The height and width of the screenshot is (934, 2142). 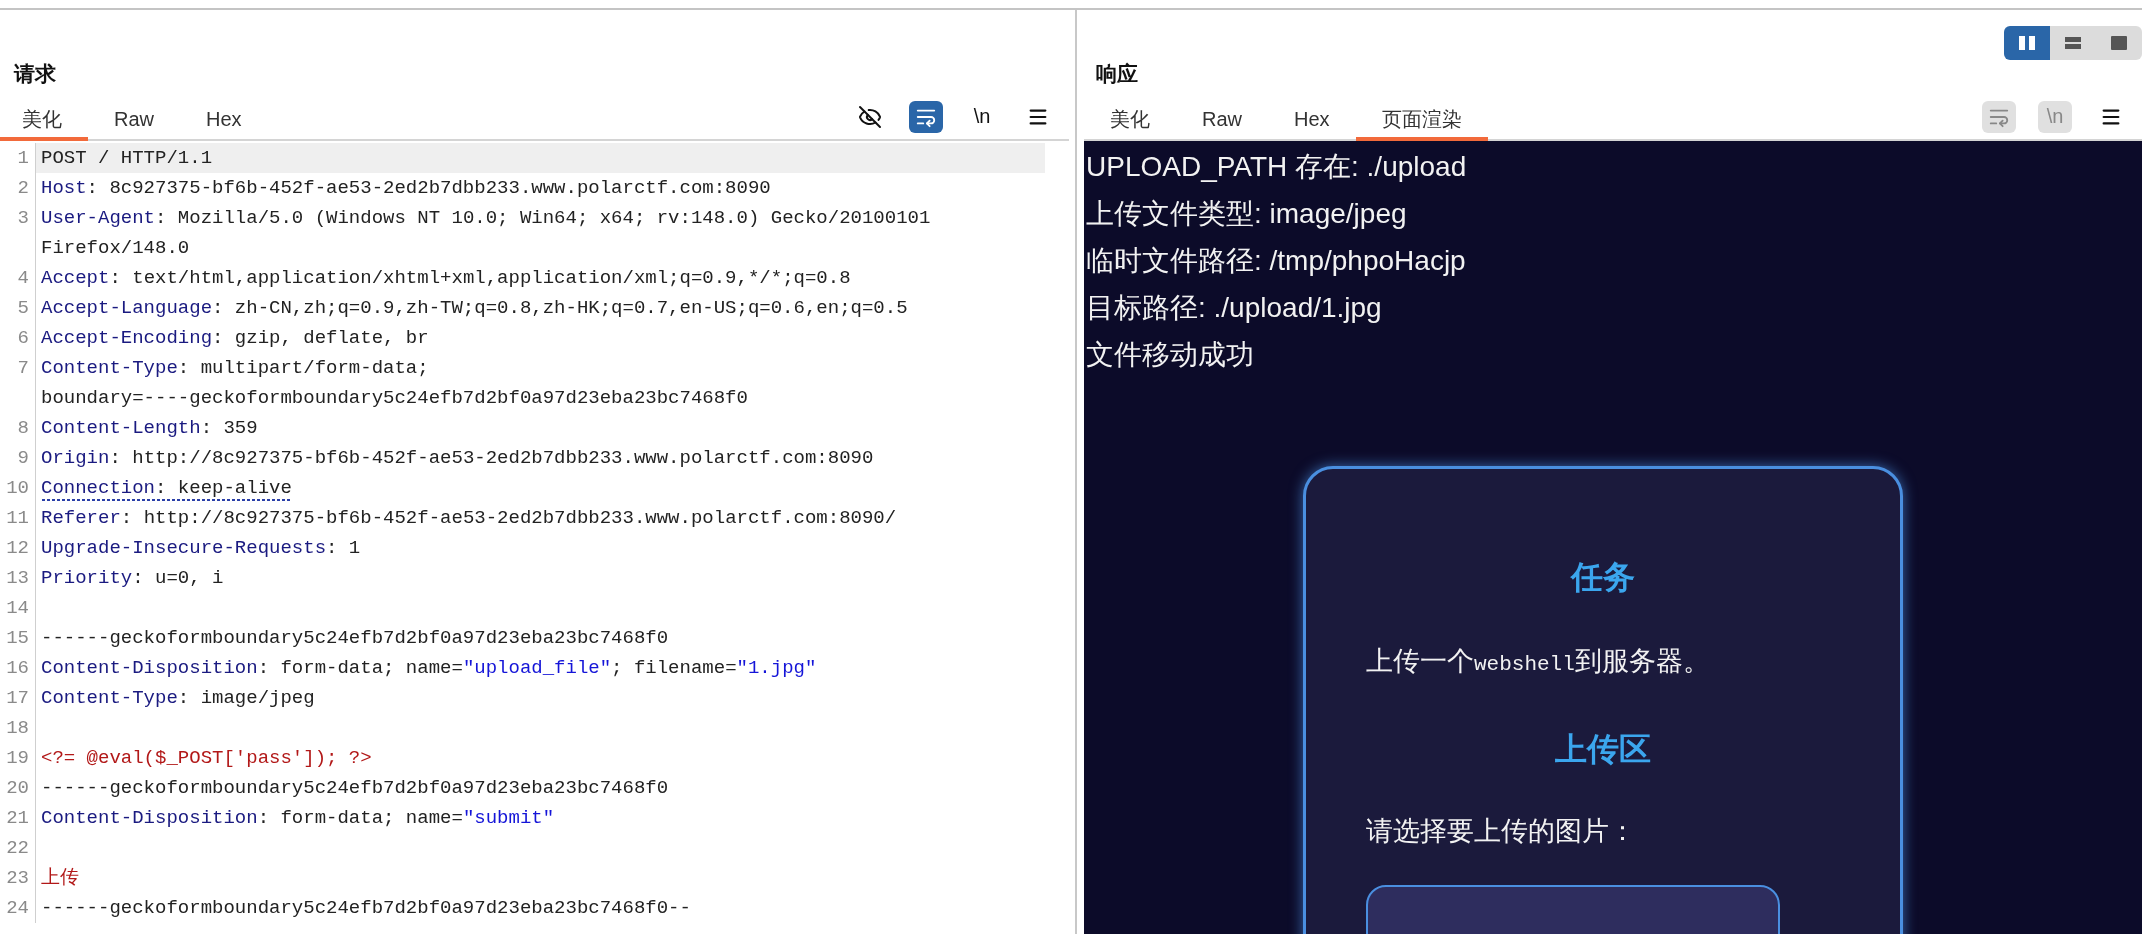 What do you see at coordinates (22, 188) in the screenshot?
I see `line-number: 2` at bounding box center [22, 188].